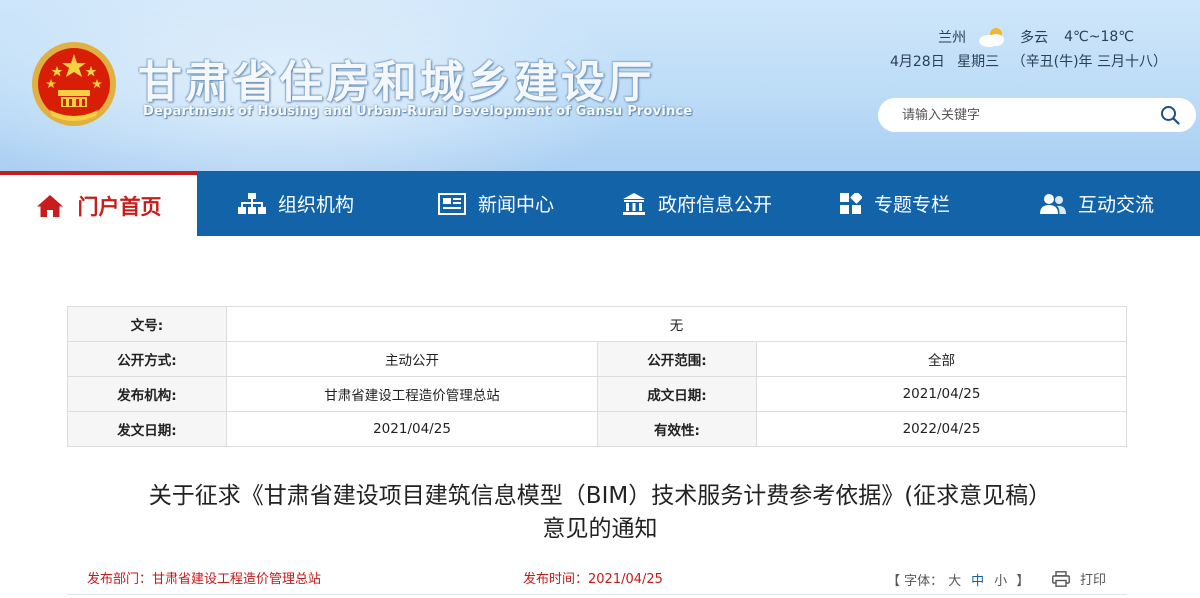  I want to click on date-weekday: 星期三, so click(978, 62).